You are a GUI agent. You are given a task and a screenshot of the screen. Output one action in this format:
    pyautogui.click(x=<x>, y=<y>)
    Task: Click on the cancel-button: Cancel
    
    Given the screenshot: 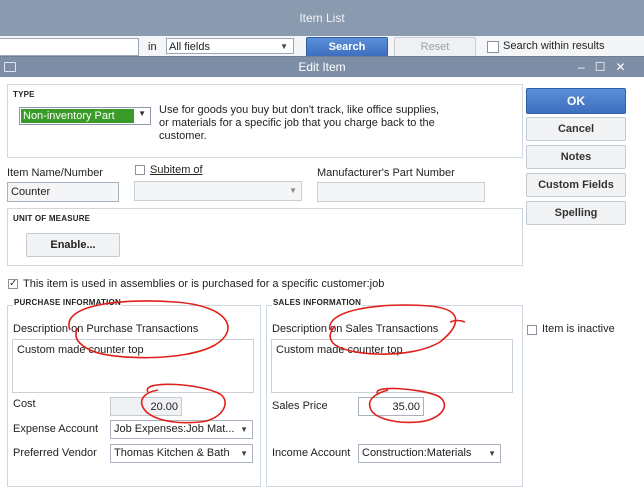 What is the action you would take?
    pyautogui.click(x=576, y=129)
    